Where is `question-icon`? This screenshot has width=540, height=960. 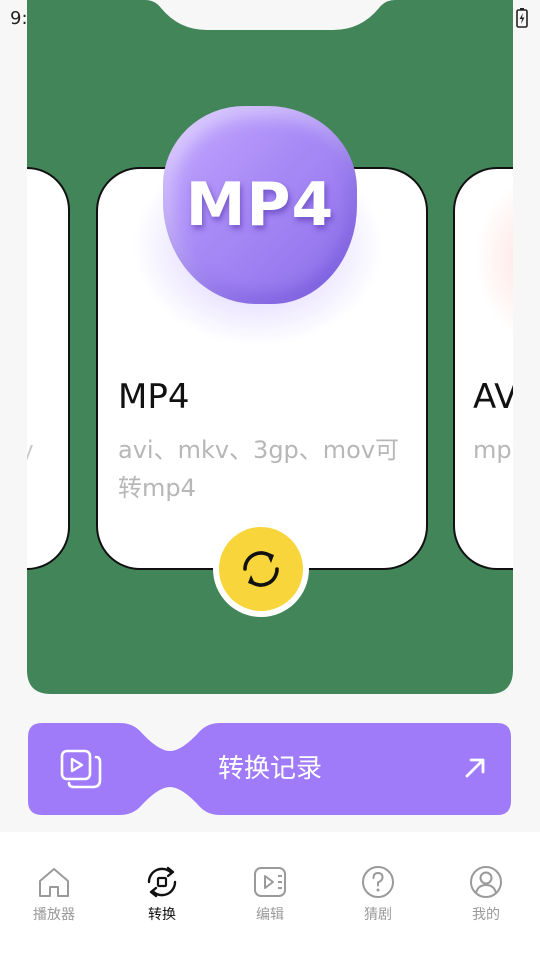 question-icon is located at coordinates (378, 882).